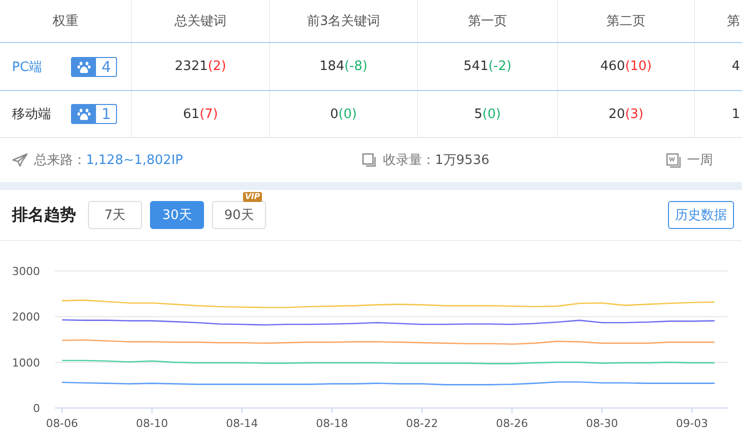 This screenshot has width=742, height=448. What do you see at coordinates (26, 363) in the screenshot?
I see `y-axis-label: 1000` at bounding box center [26, 363].